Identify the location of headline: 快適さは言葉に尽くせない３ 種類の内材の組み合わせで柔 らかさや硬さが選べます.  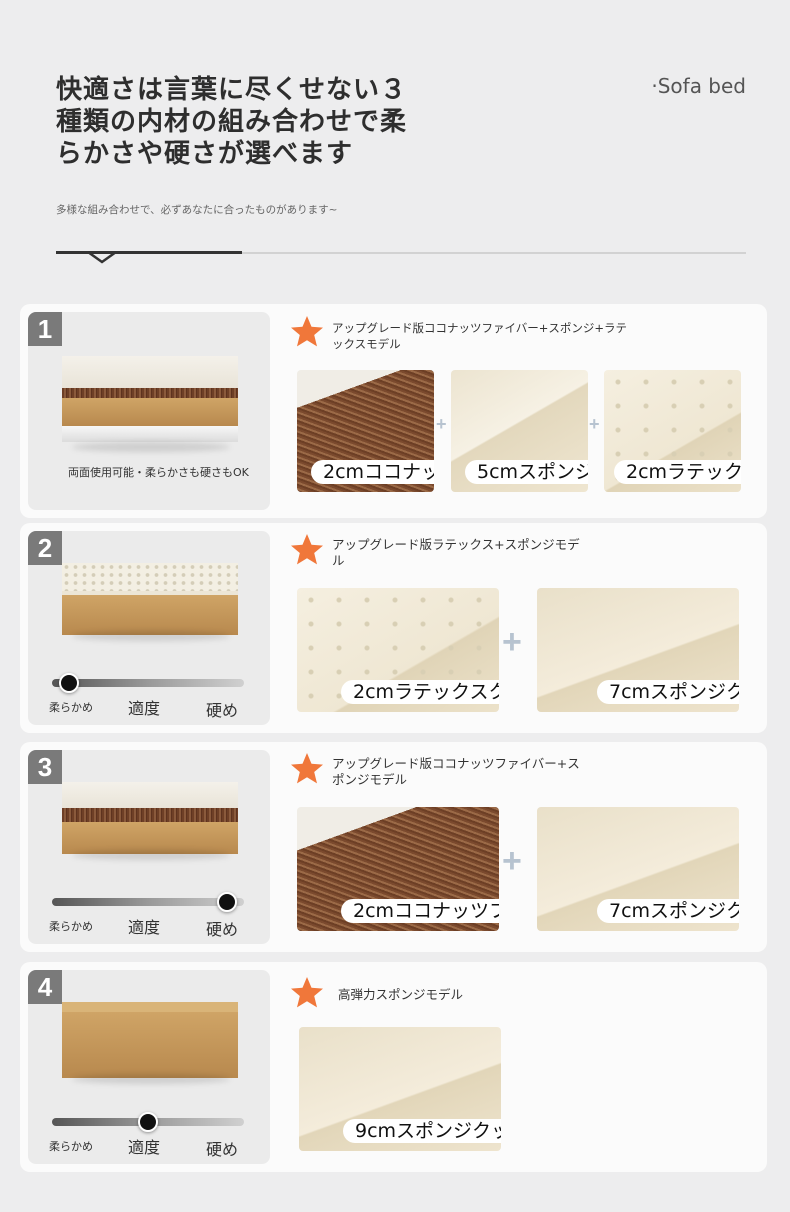
(266, 122).